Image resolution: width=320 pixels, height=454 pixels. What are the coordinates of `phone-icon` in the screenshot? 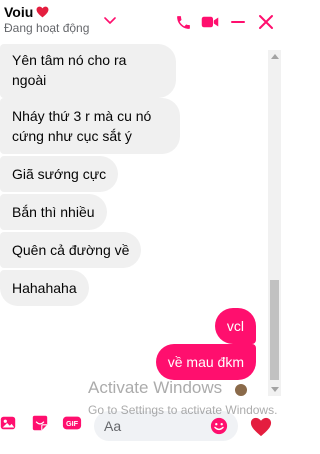 It's located at (183, 22).